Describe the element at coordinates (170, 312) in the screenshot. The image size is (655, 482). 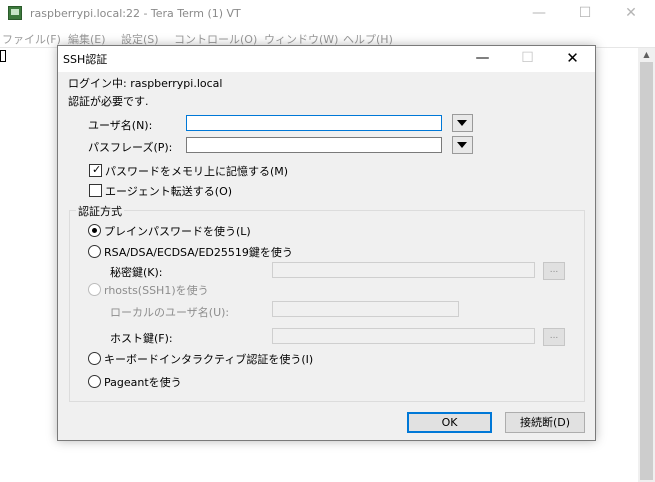
I see `local-username-label: ローカルのユーザ名(U):` at that location.